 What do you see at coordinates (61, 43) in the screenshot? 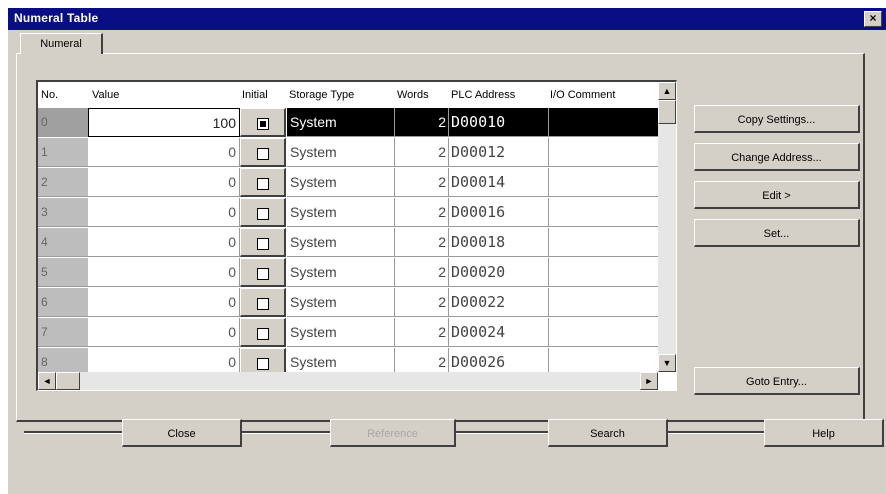
I see `tab-numeral: Numeral` at bounding box center [61, 43].